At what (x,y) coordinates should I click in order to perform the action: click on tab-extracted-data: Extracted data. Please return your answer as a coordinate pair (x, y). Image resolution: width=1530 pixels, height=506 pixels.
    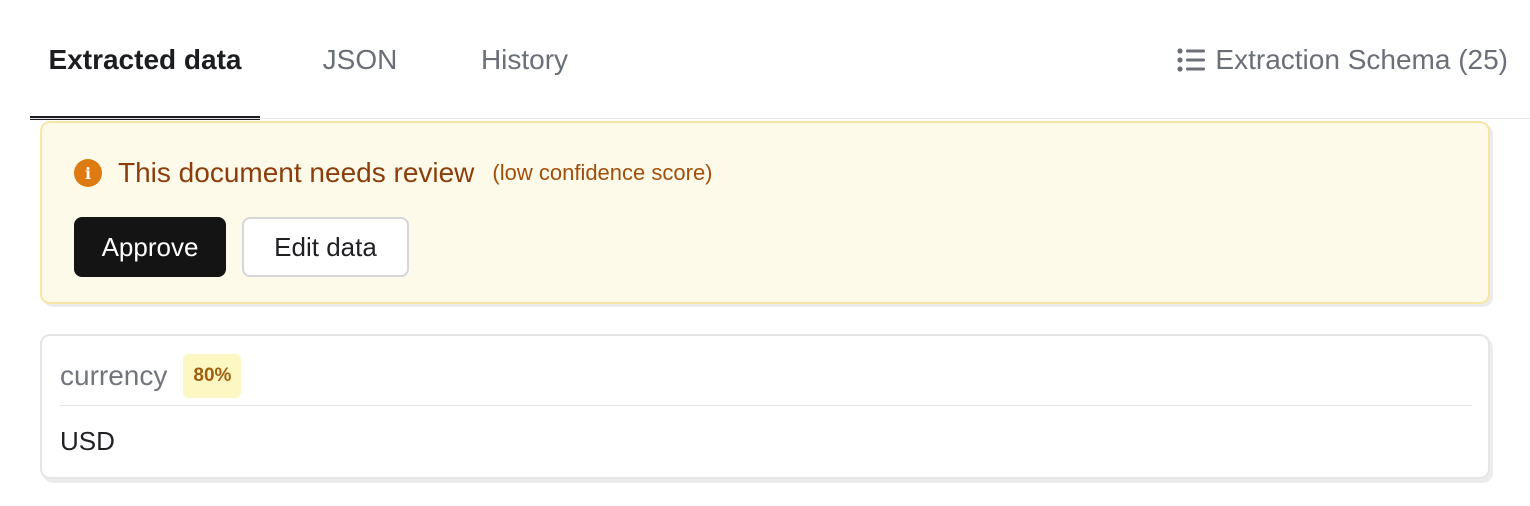
    Looking at the image, I should click on (145, 60).